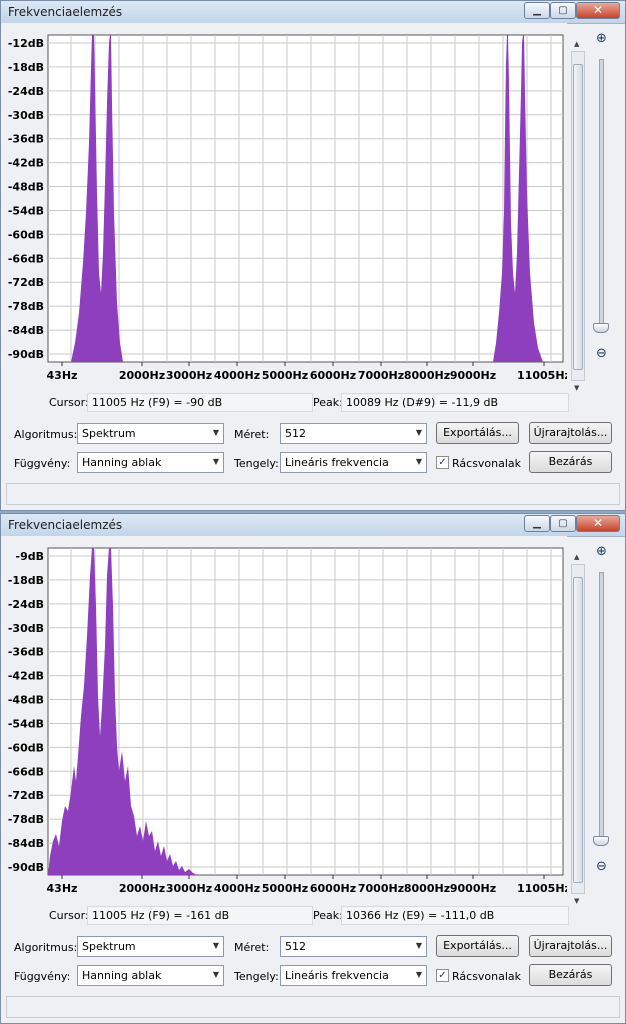 The height and width of the screenshot is (1024, 626). Describe the element at coordinates (26, 67) in the screenshot. I see `y-tick-label: -18dB` at that location.